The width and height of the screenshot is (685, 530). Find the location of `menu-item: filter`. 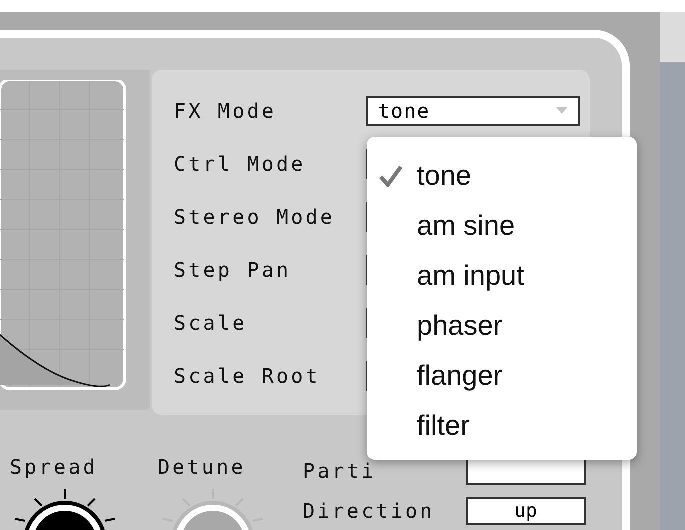

menu-item: filter is located at coordinates (502, 426).